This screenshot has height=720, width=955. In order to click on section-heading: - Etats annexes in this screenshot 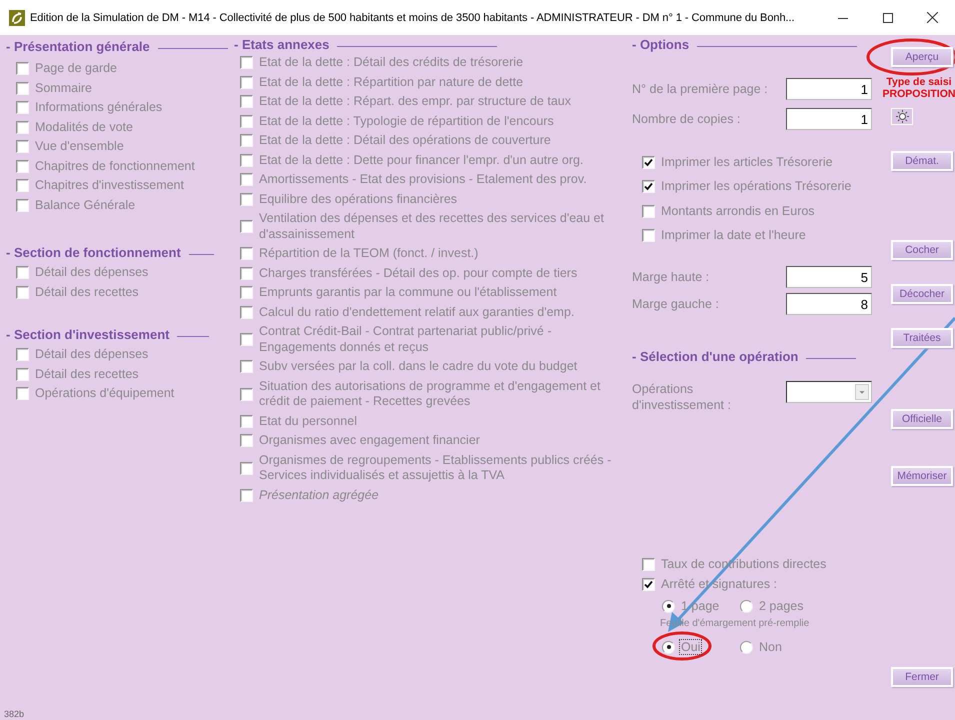, I will do `click(282, 45)`.